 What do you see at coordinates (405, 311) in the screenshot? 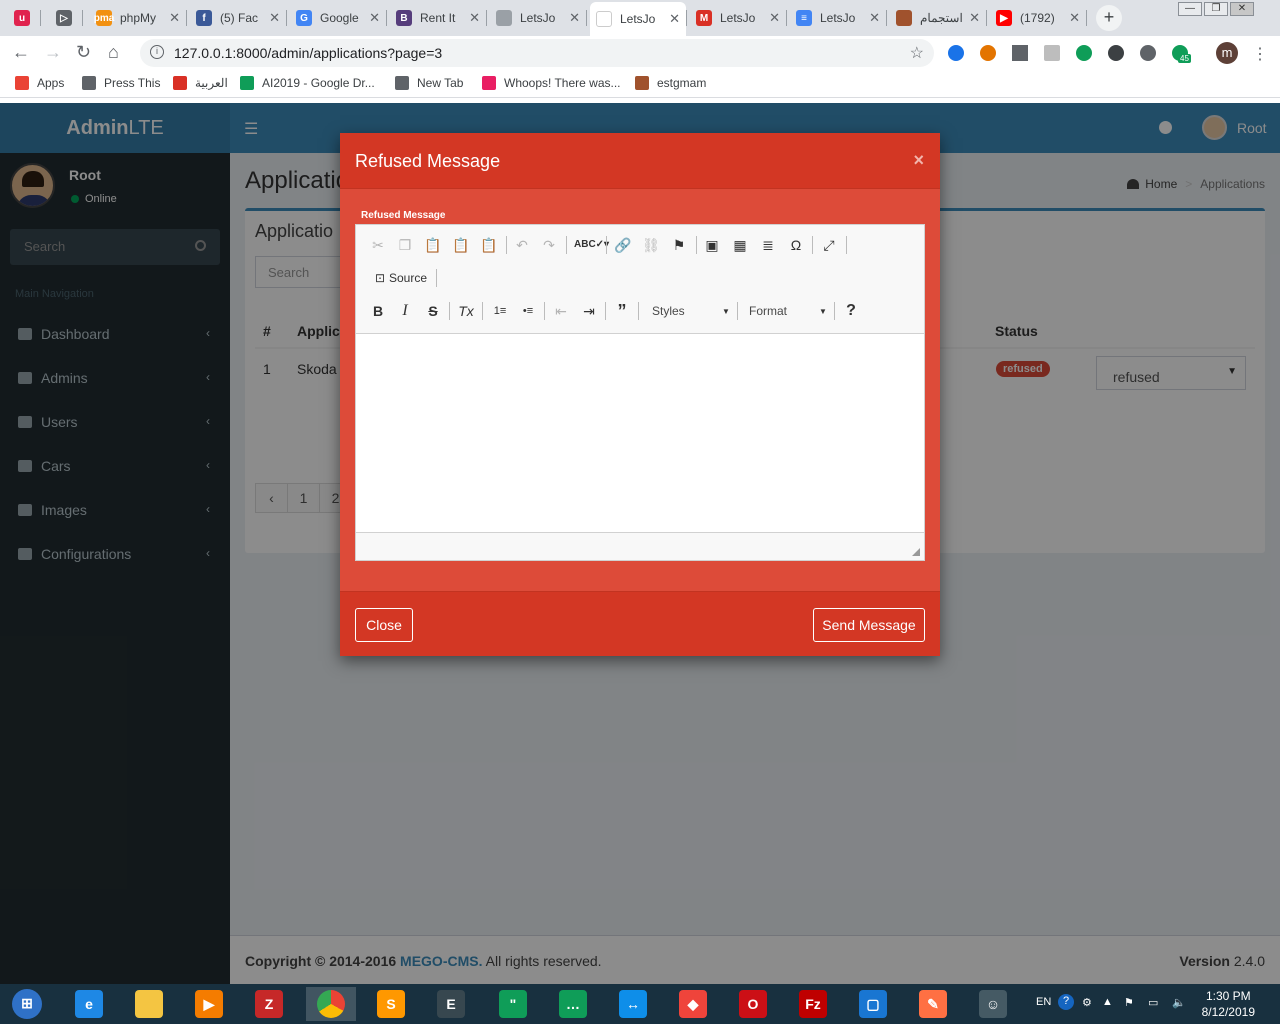
I see `italic-icon: I` at bounding box center [405, 311].